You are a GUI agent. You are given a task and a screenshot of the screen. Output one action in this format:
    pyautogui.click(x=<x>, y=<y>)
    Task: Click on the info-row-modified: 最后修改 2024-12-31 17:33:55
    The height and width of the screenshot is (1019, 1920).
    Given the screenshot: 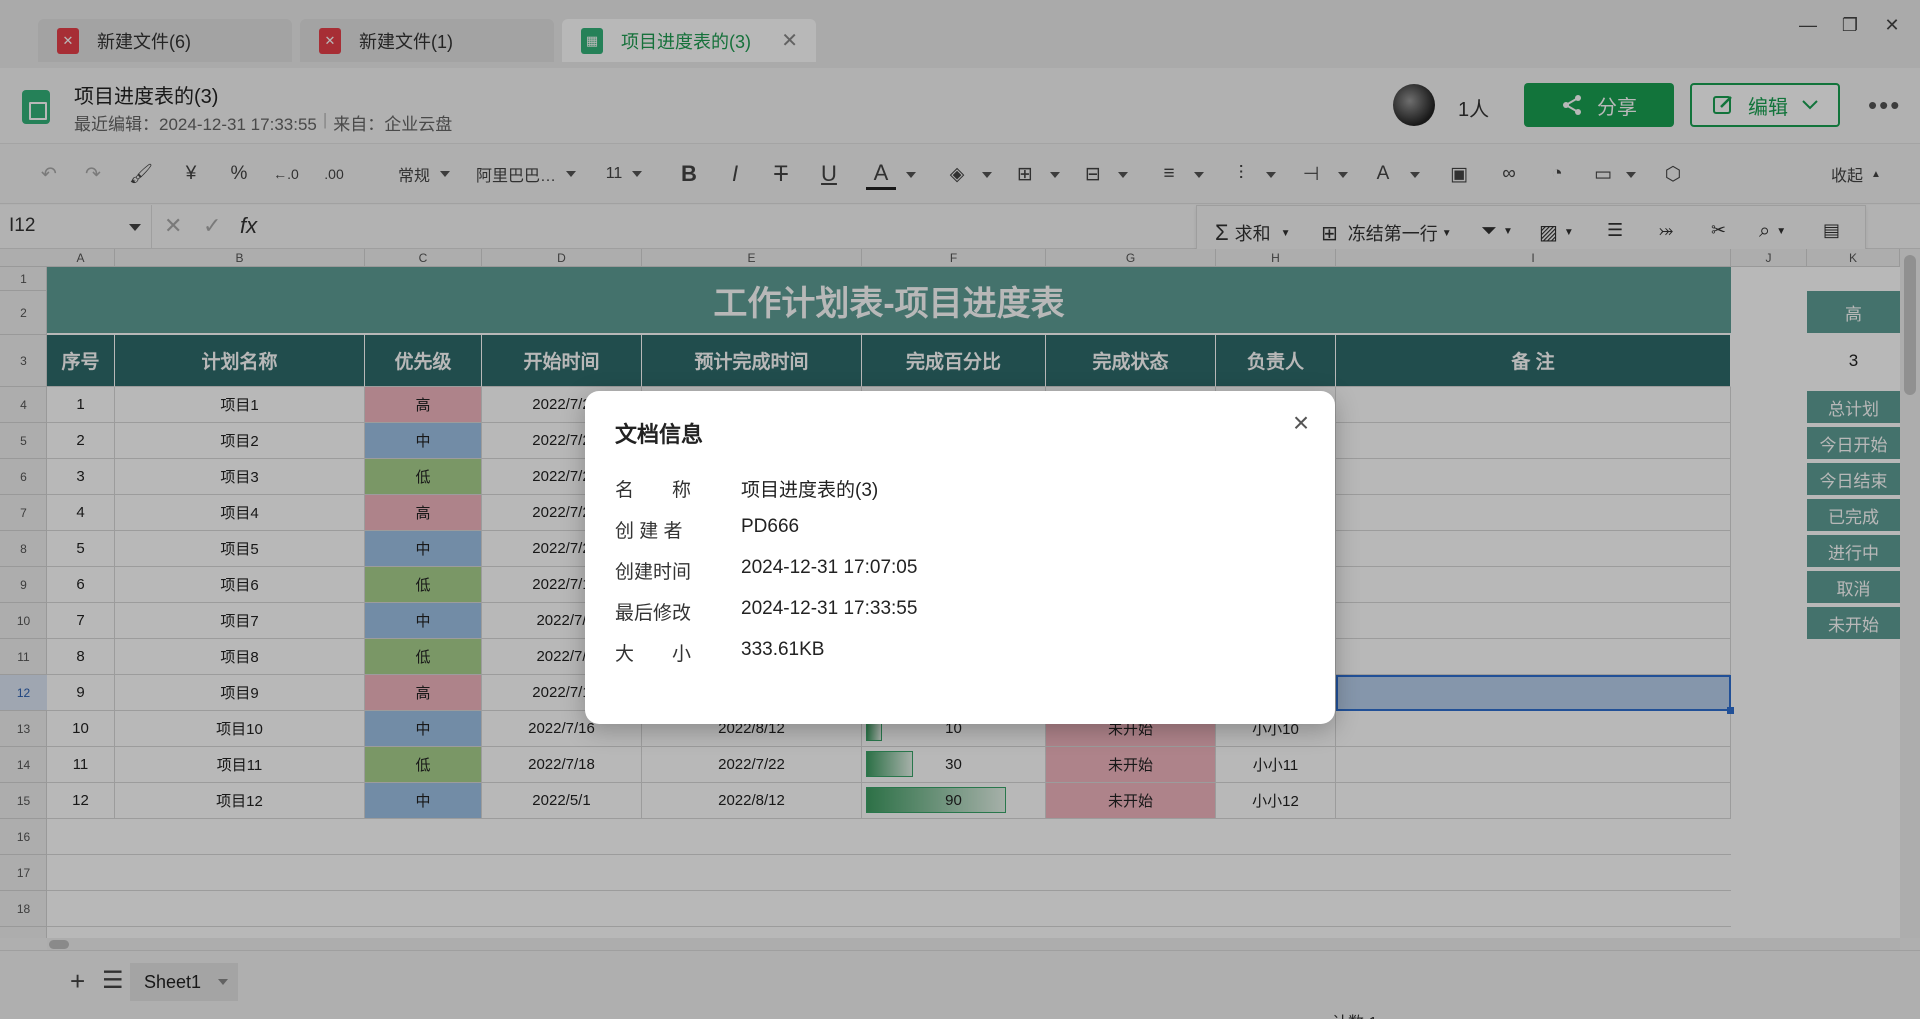 What is the action you would take?
    pyautogui.click(x=766, y=611)
    